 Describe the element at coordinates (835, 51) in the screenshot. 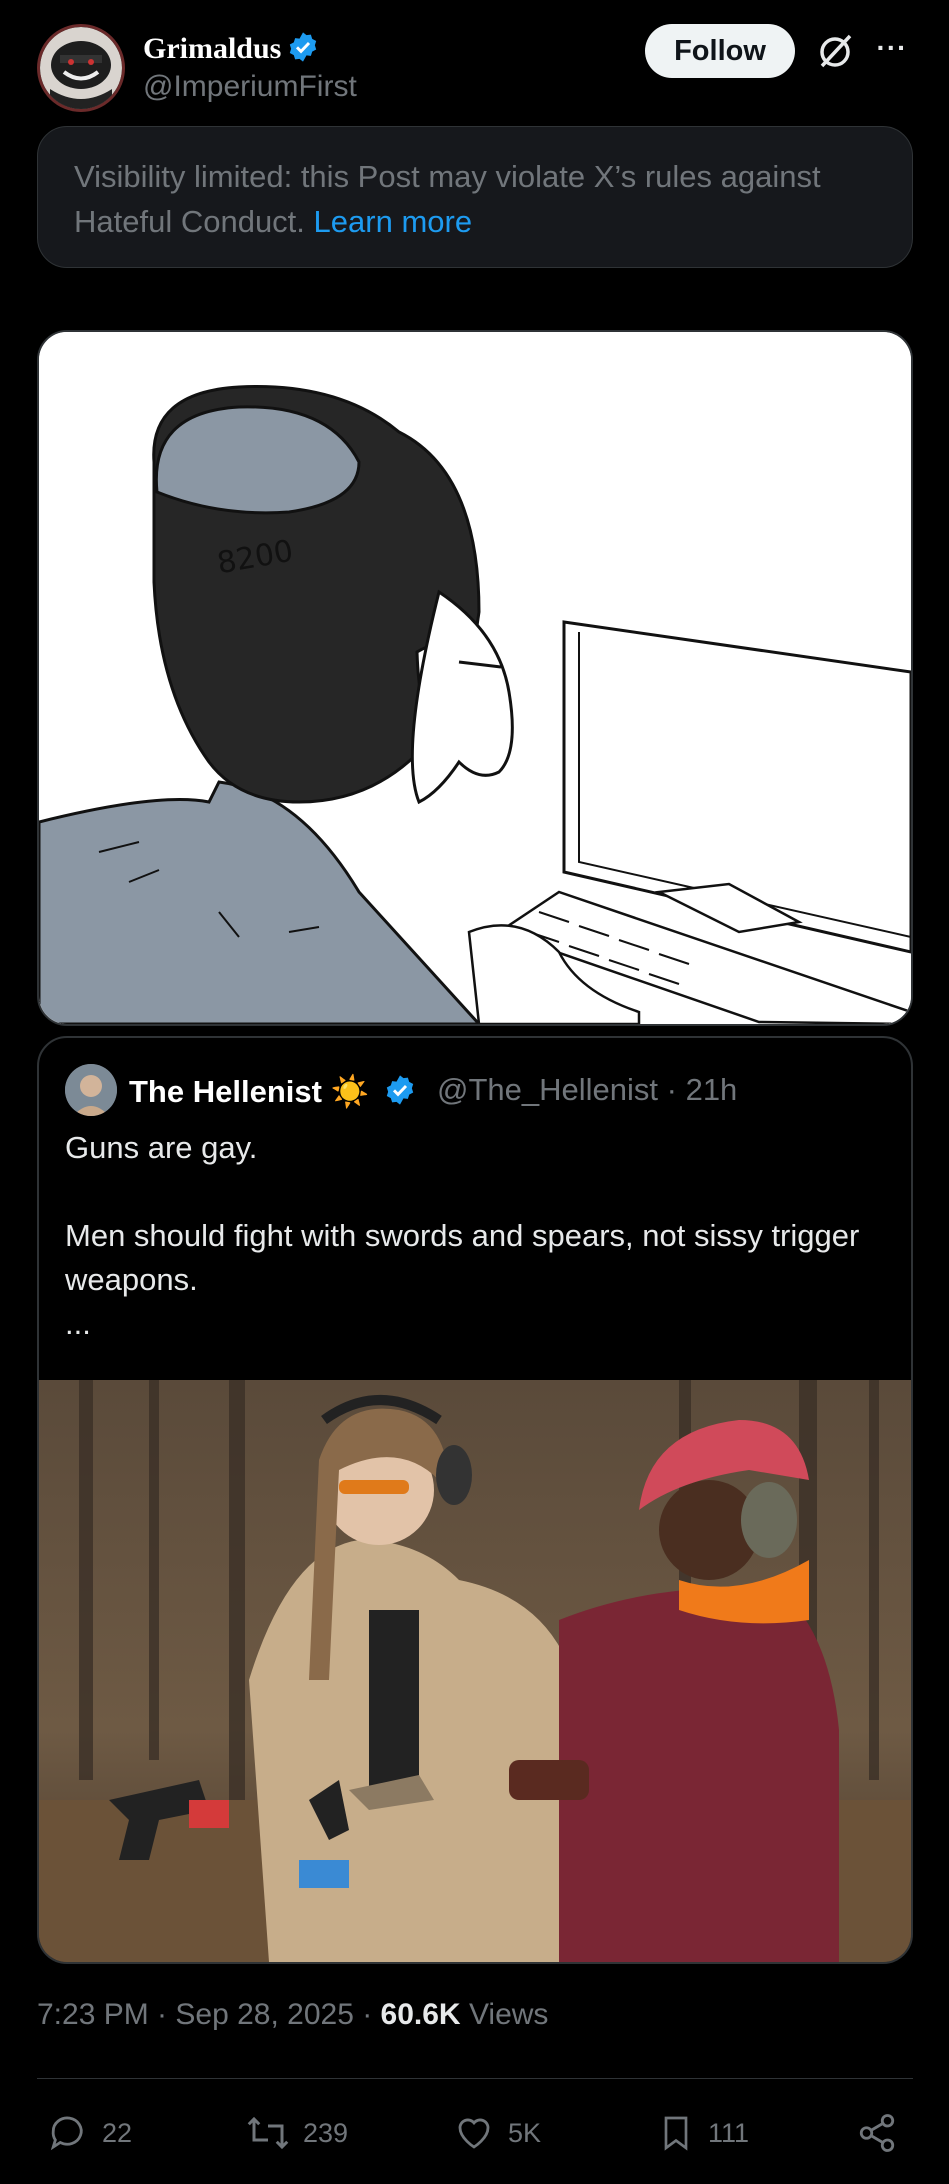

I see `grok-icon` at that location.